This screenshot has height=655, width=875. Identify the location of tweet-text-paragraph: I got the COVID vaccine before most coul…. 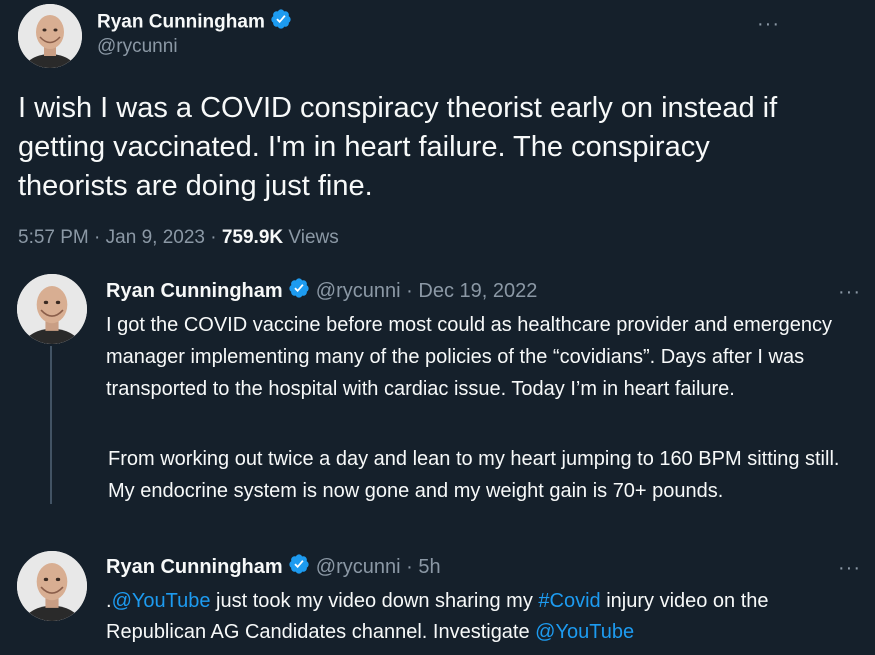
(469, 357).